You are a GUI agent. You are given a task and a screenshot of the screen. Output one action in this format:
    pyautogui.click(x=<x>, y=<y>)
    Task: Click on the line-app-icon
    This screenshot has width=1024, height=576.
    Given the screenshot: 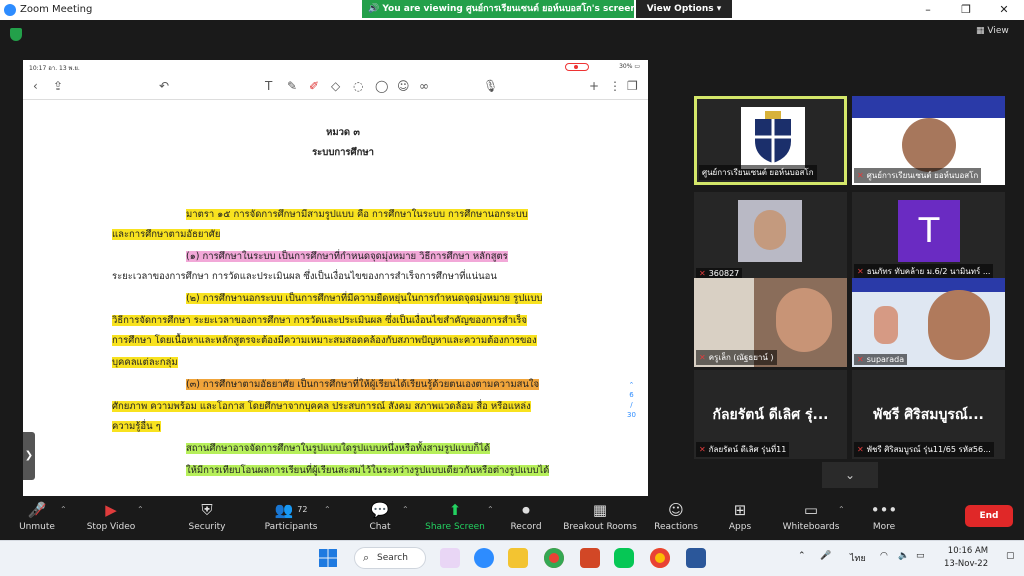 What is the action you would take?
    pyautogui.click(x=624, y=558)
    